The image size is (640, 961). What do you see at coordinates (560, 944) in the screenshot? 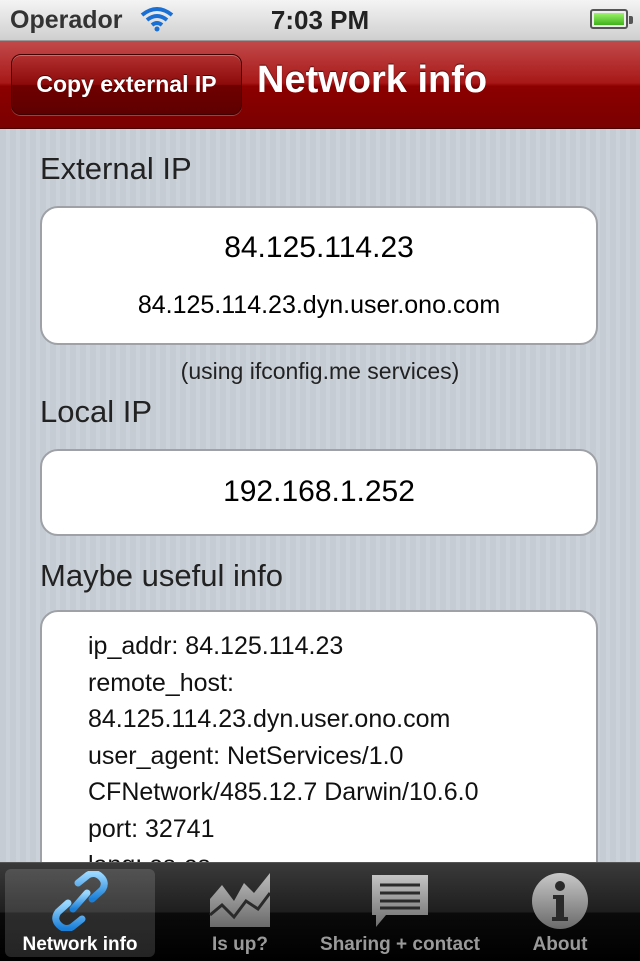
I see `tab-label: About` at bounding box center [560, 944].